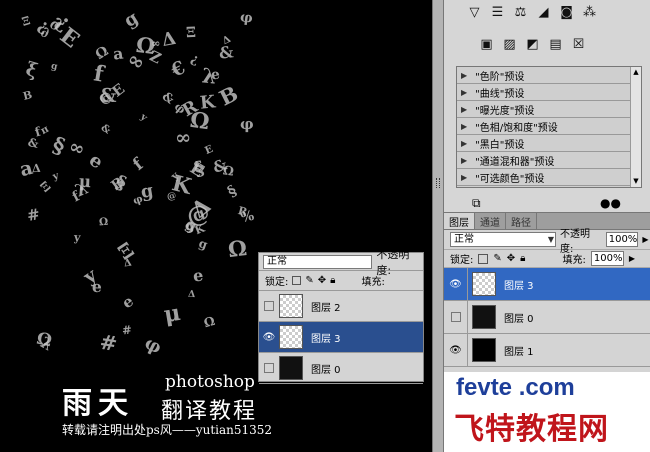  I want to click on layer-name: 图层 0, so click(519, 319).